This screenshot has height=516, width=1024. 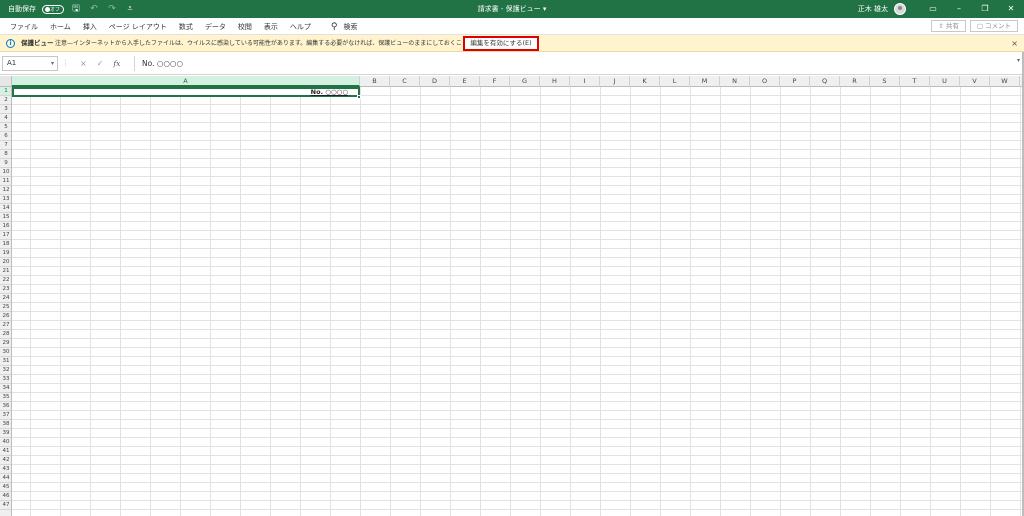 I want to click on close-window-icon: ✕, so click(x=1011, y=9).